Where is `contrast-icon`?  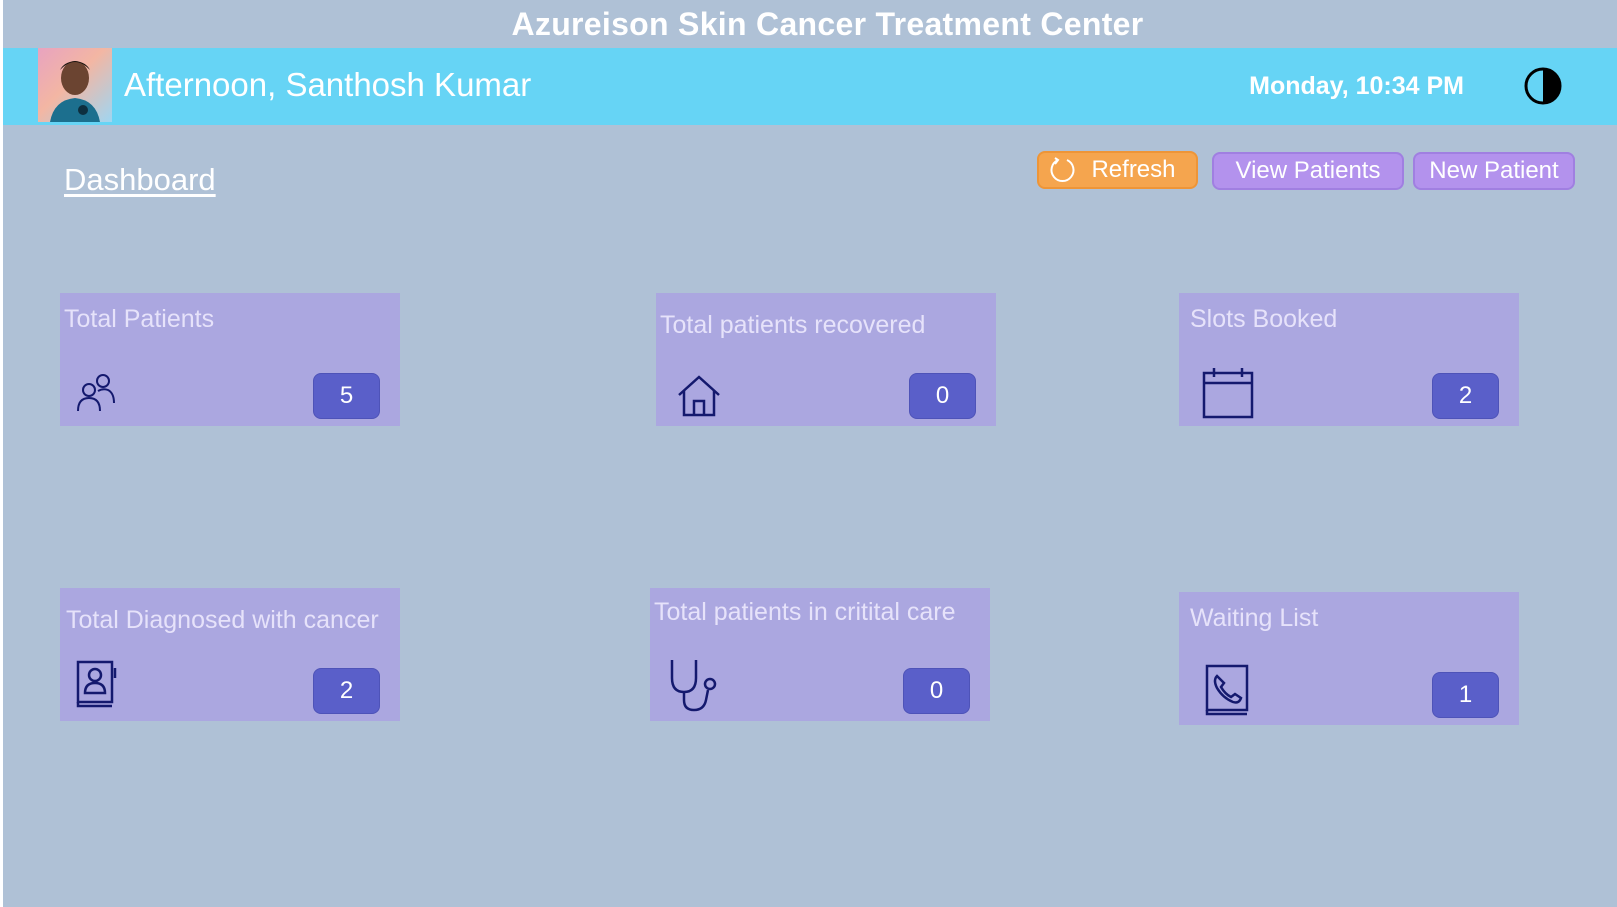
contrast-icon is located at coordinates (1543, 86).